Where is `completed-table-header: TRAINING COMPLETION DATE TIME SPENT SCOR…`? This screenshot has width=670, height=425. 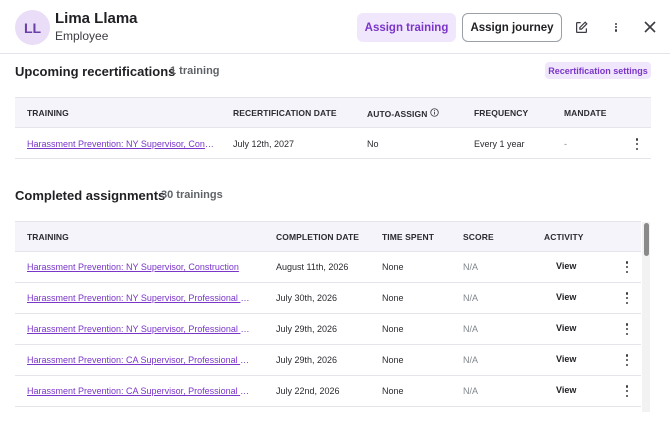 completed-table-header: TRAINING COMPLETION DATE TIME SPENT SCOR… is located at coordinates (328, 236).